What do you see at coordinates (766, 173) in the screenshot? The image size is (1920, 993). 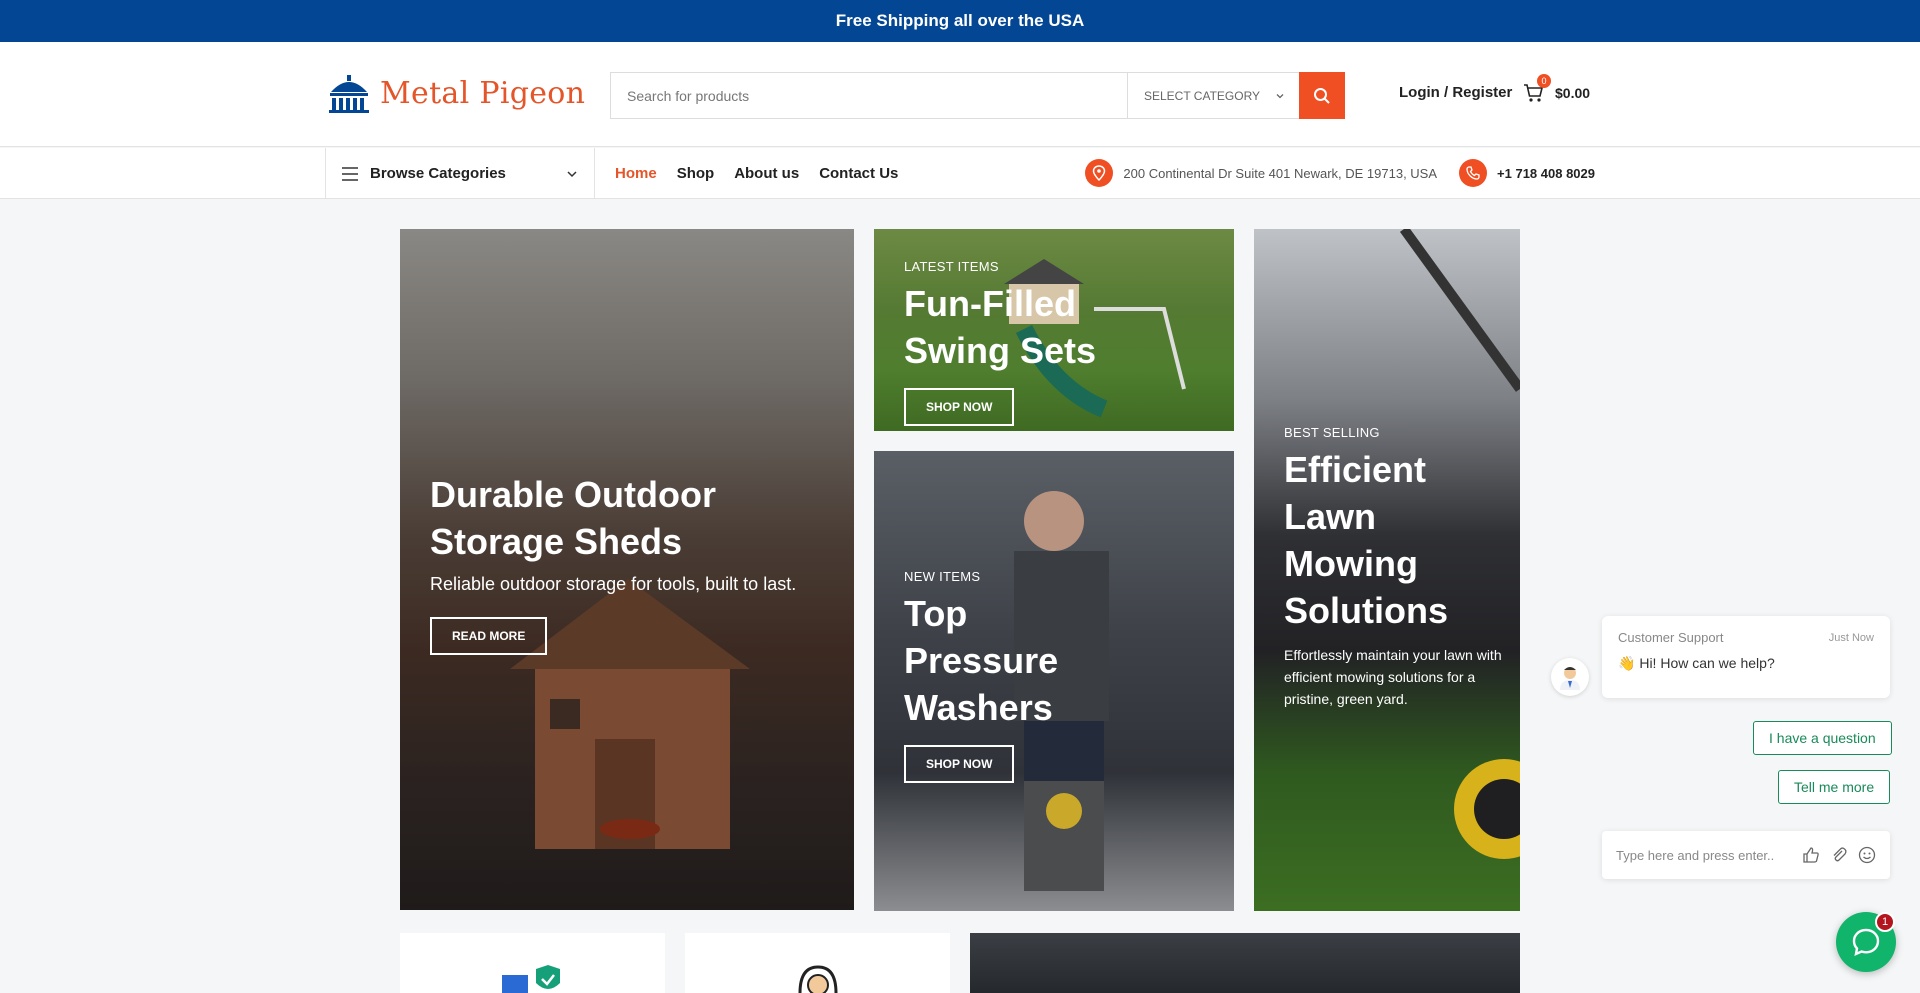 I see `nav-about-us: About us` at bounding box center [766, 173].